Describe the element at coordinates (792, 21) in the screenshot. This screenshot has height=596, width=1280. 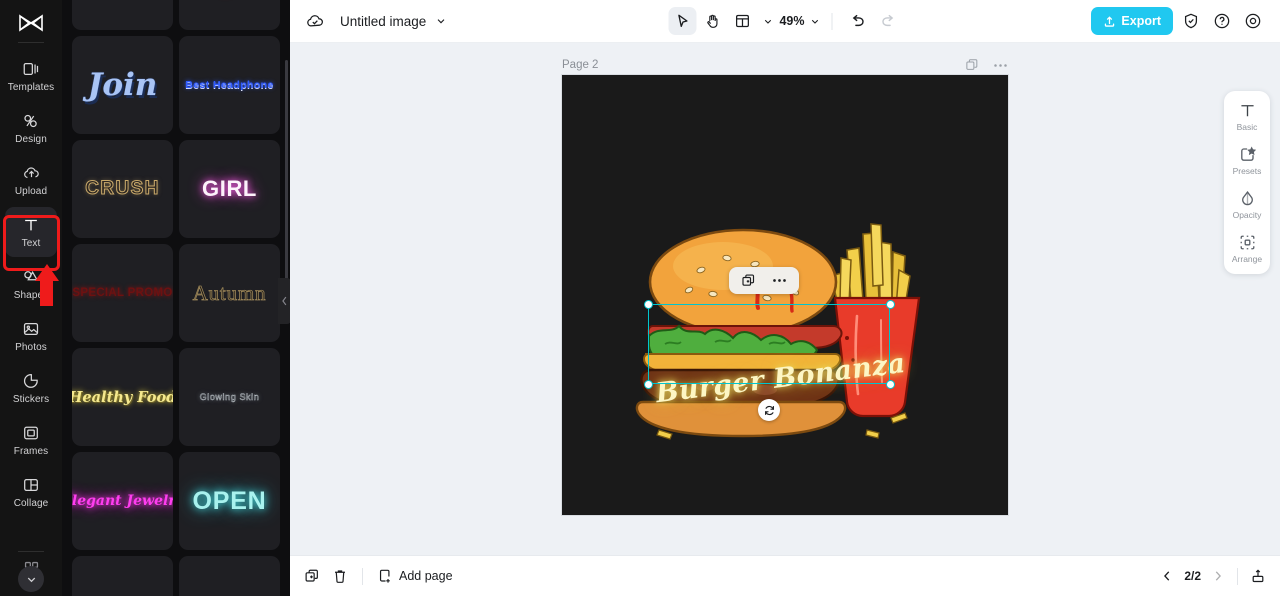
I see `zoom-value: 49%` at that location.